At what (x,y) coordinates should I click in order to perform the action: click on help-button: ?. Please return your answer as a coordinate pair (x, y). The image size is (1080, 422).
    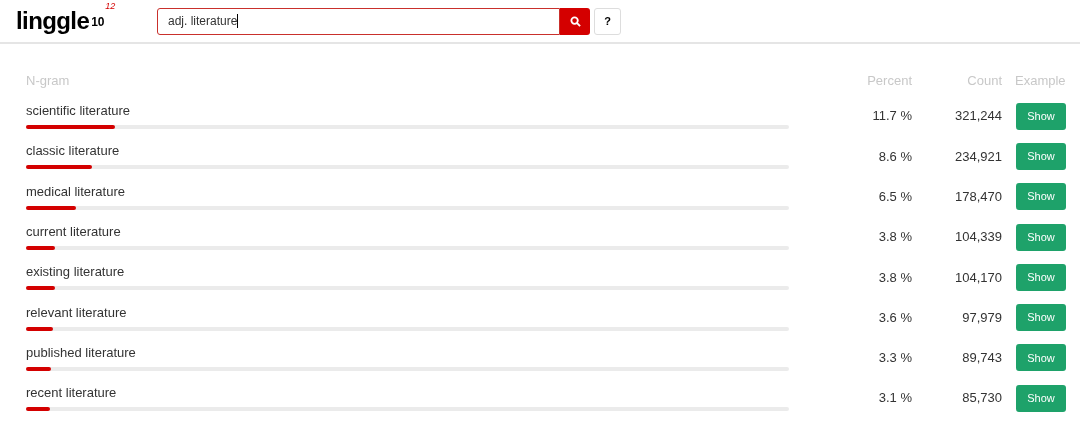
    Looking at the image, I should click on (607, 21).